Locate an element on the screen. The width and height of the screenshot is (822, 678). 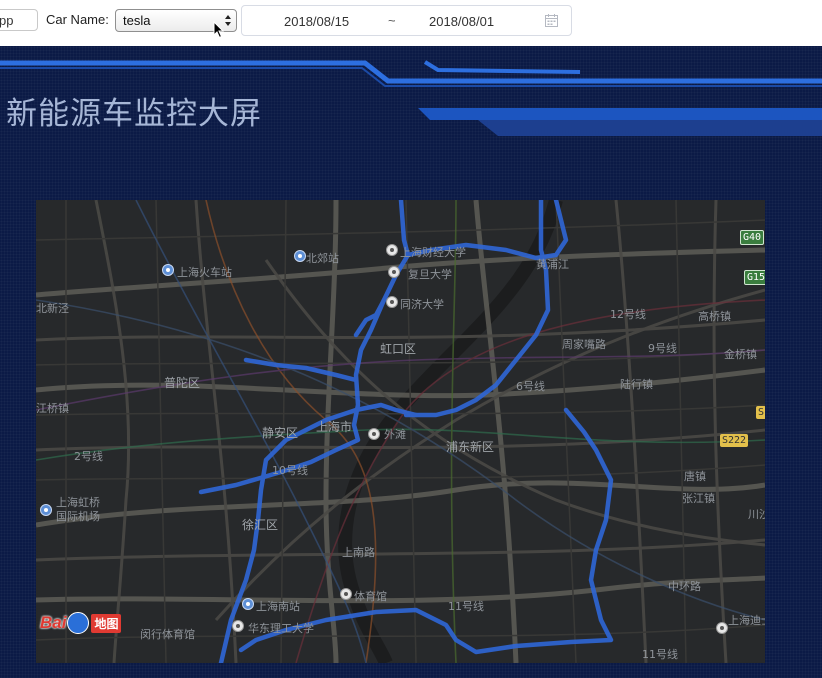
map-label: 同济大学 is located at coordinates (422, 304).